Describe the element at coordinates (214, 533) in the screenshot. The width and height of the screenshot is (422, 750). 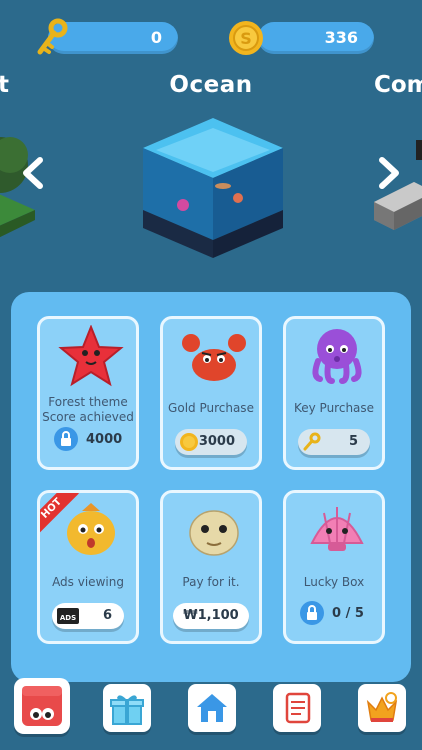
I see `pufferfish-icon` at that location.